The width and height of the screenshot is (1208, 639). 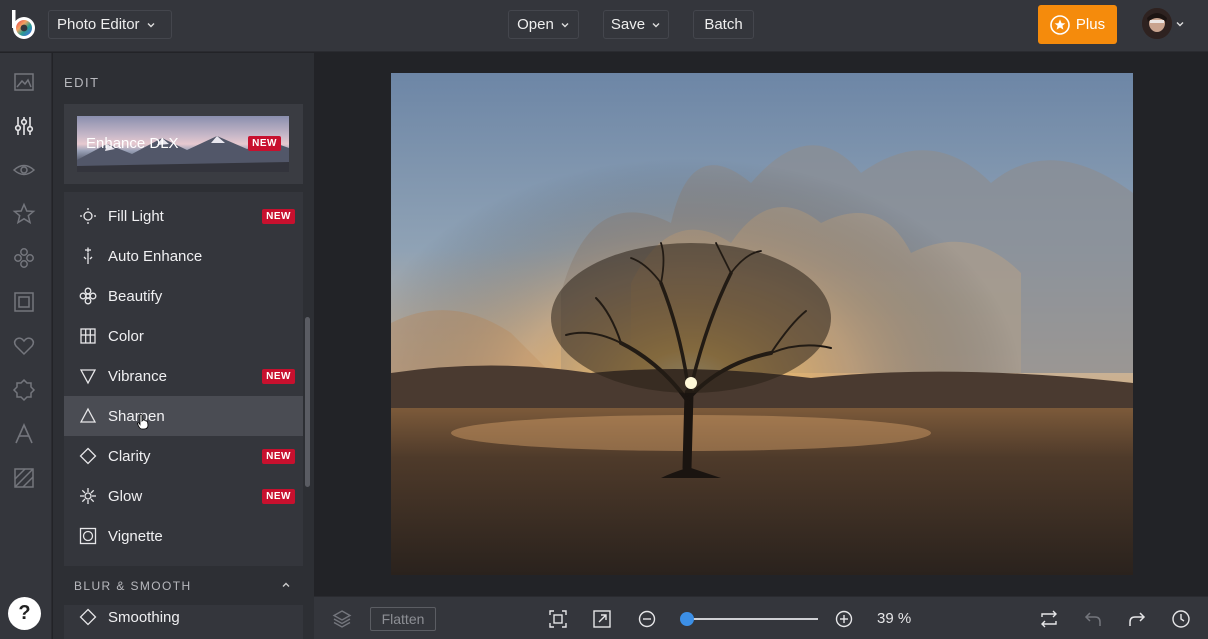 What do you see at coordinates (125, 496) in the screenshot?
I see `tool-label: Glow` at bounding box center [125, 496].